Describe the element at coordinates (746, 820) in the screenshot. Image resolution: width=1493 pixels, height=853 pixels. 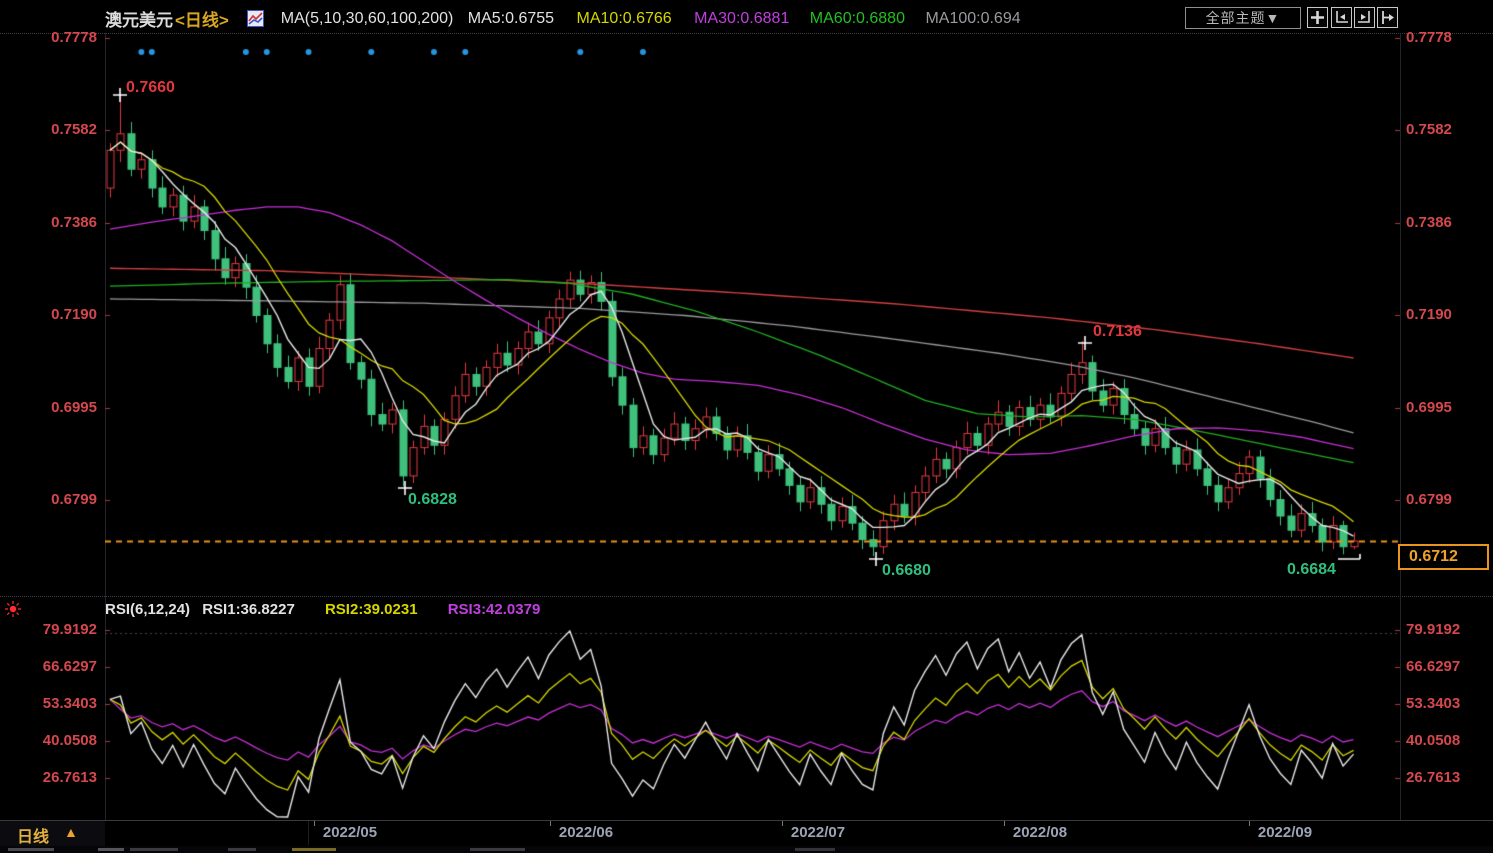
I see `time-axis-border` at that location.